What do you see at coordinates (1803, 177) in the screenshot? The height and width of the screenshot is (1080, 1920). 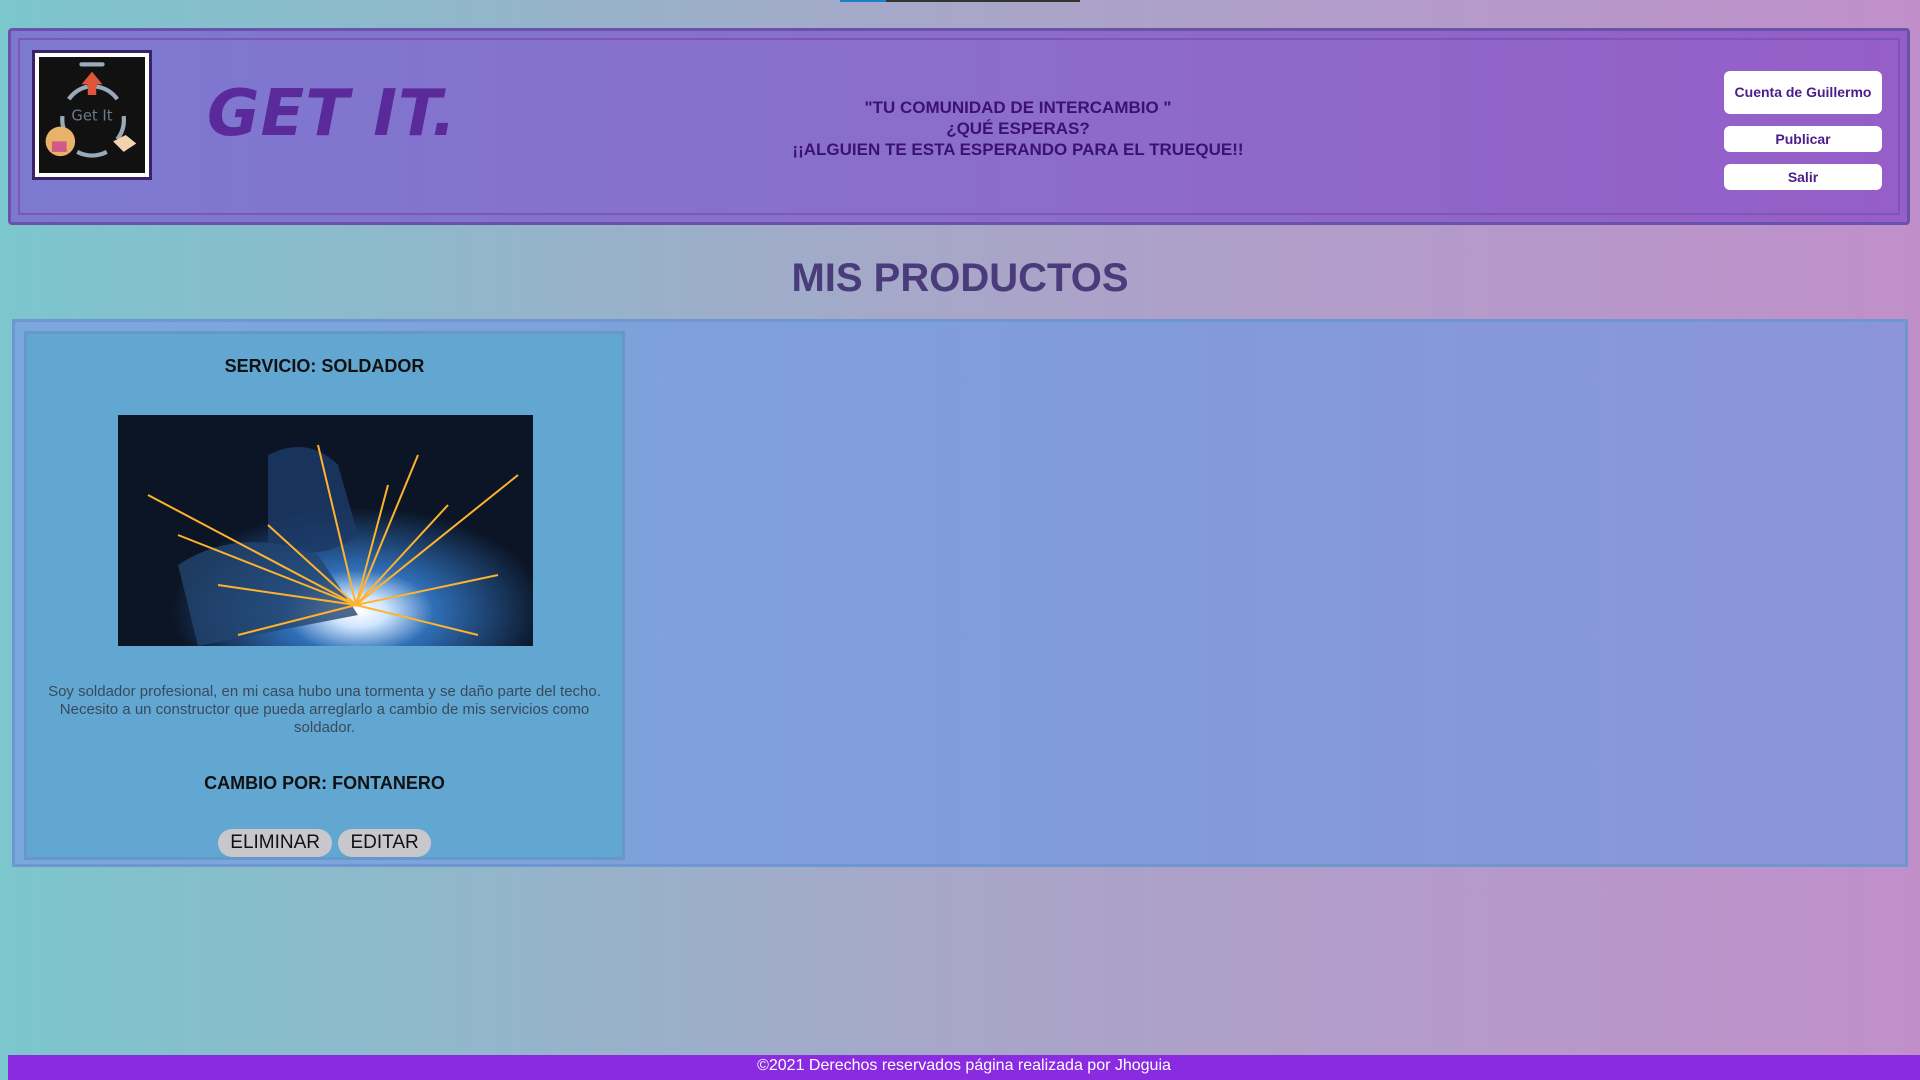 I see `logout-button: Salir` at bounding box center [1803, 177].